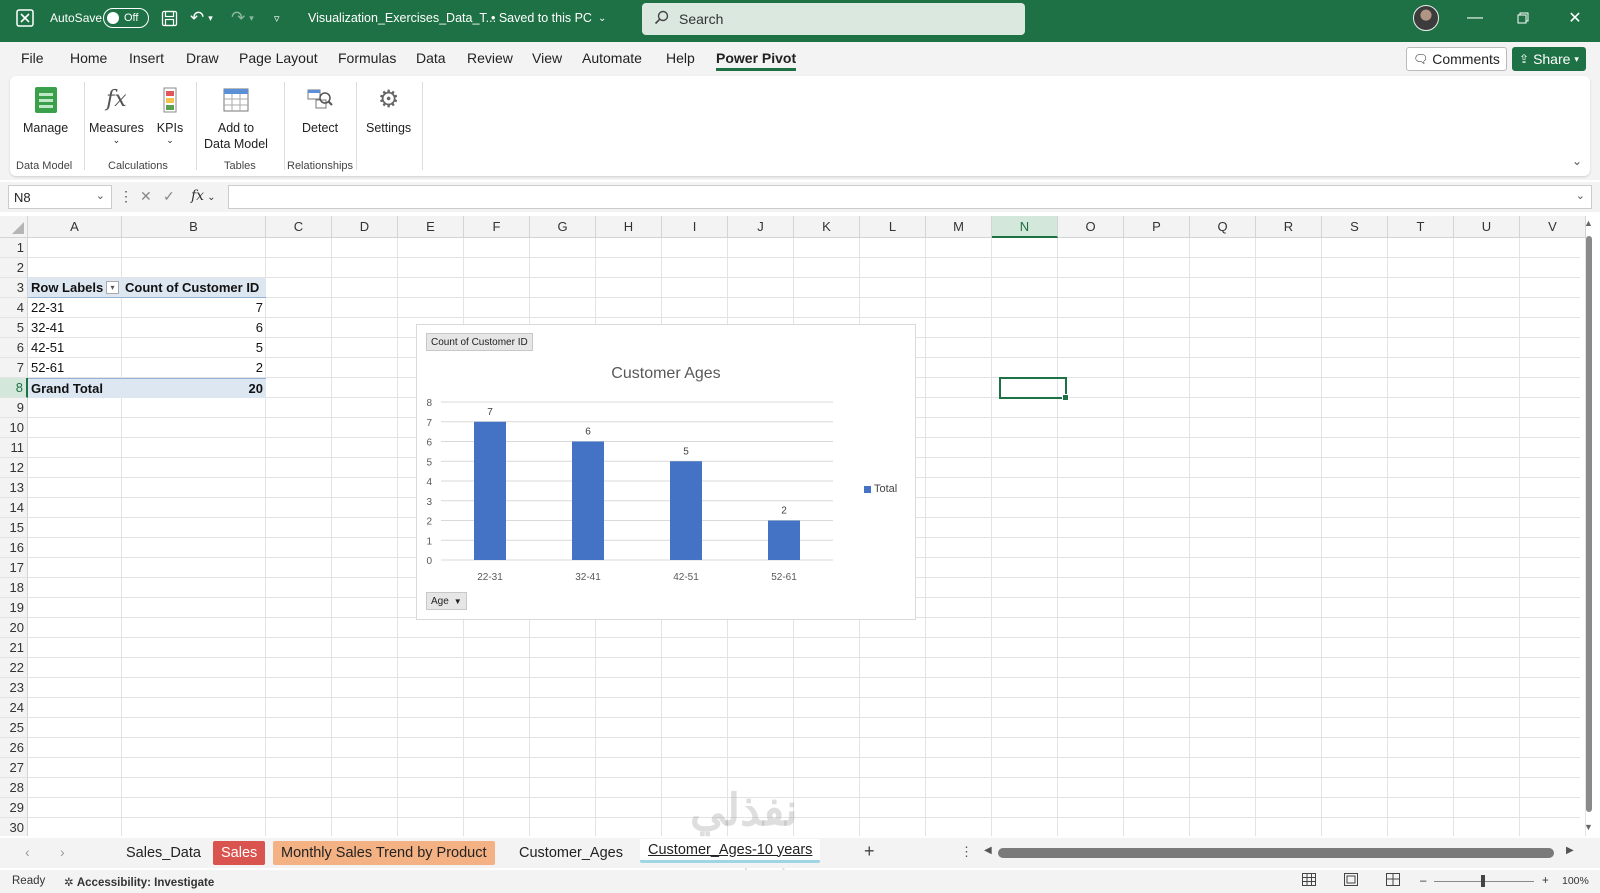 This screenshot has width=1600, height=893. What do you see at coordinates (194, 288) in the screenshot?
I see `pivot-header-count: Count of Customer ID` at bounding box center [194, 288].